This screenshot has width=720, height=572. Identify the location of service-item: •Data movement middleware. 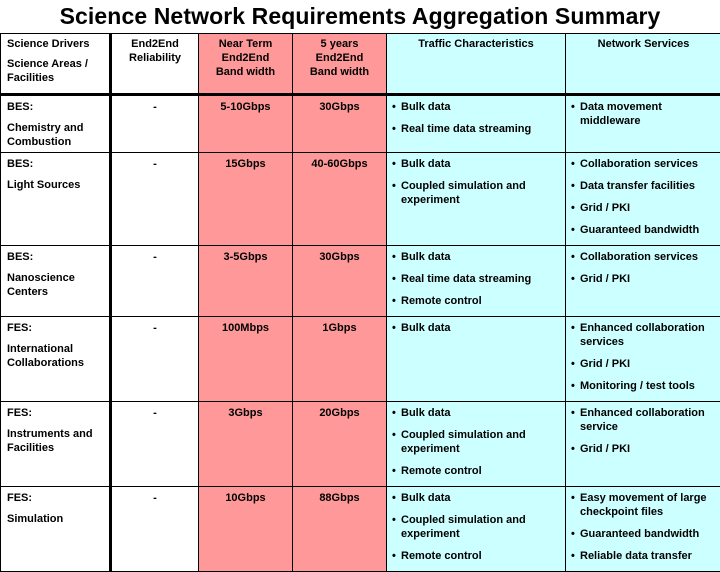
(645, 114).